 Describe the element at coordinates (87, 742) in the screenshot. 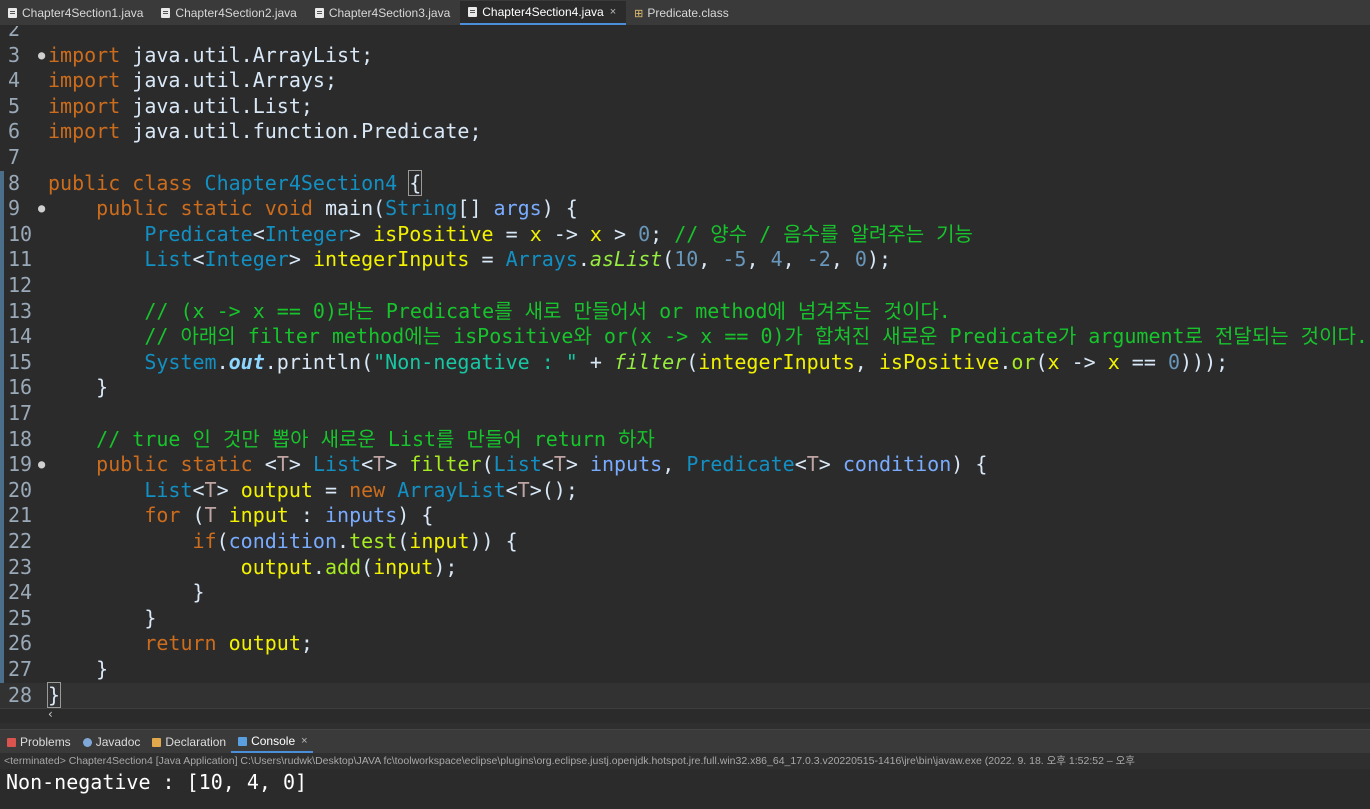

I see `javadoc-icon` at that location.